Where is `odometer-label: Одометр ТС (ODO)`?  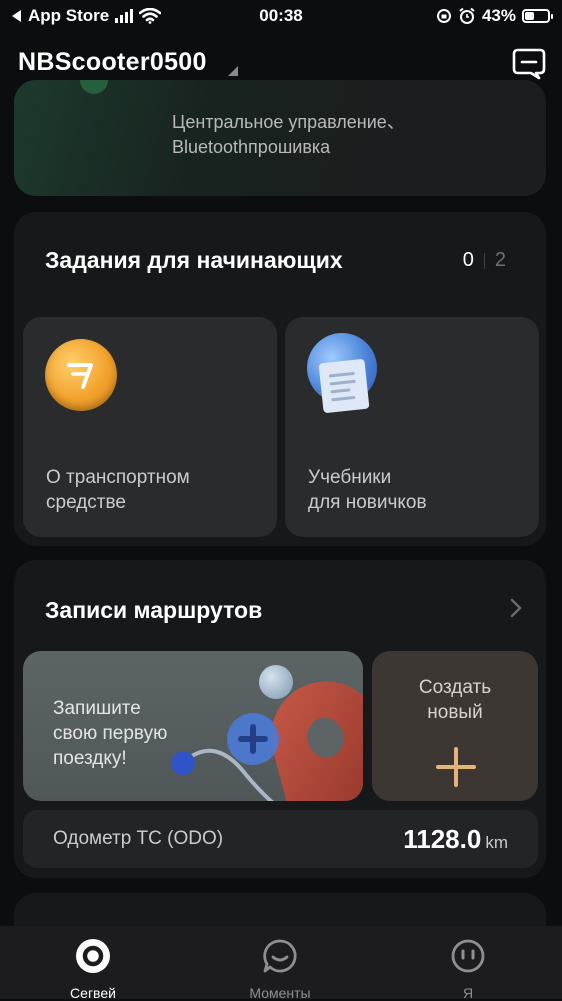 odometer-label: Одометр ТС (ODO) is located at coordinates (138, 838).